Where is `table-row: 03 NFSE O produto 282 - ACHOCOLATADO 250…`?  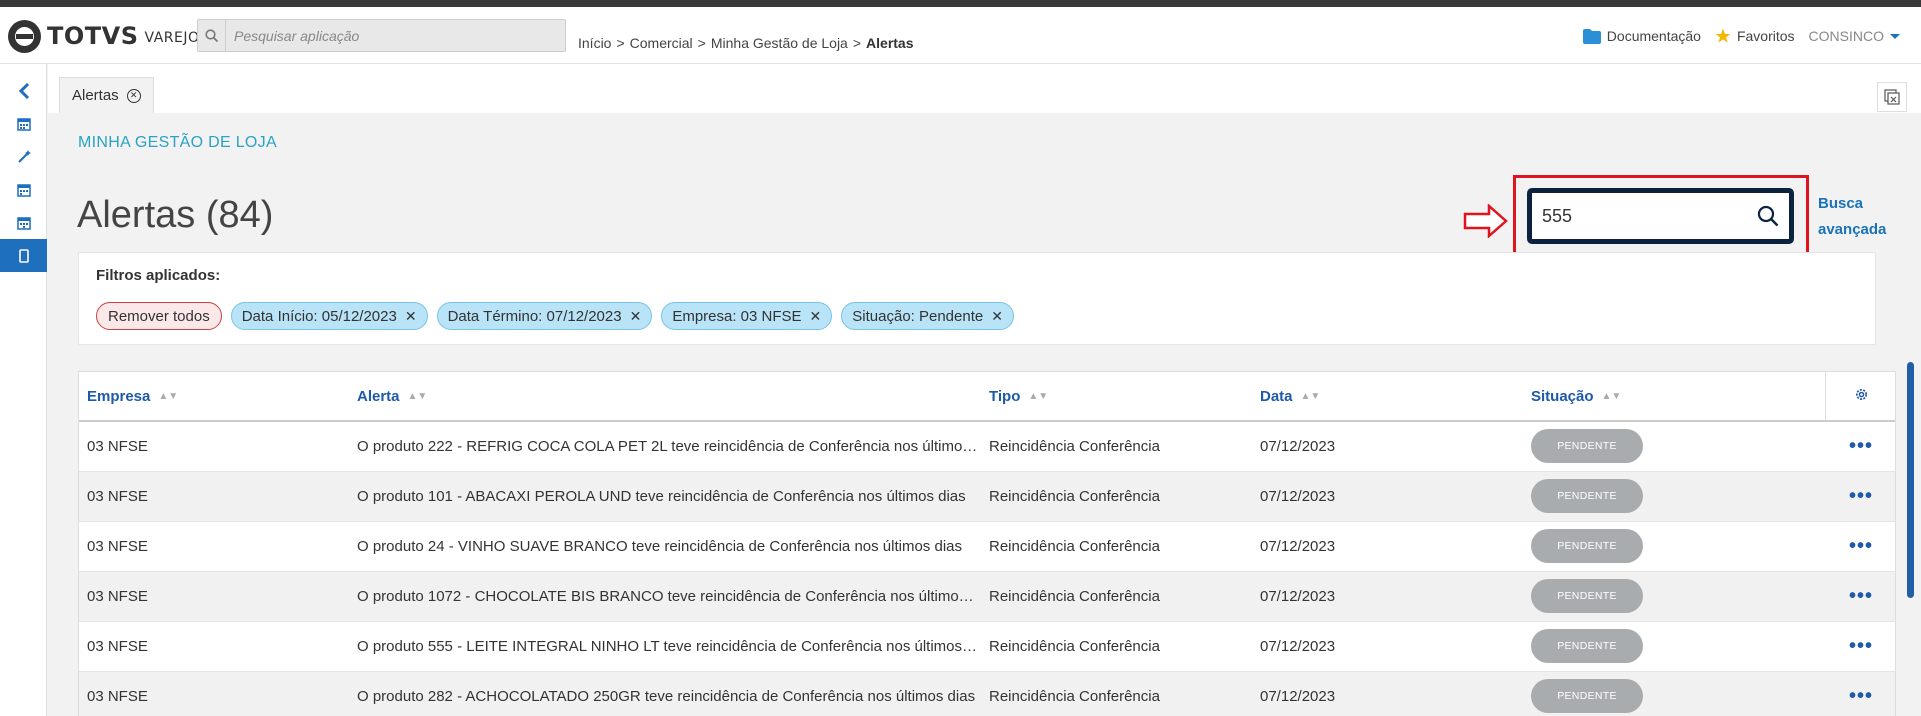
table-row: 03 NFSE O produto 282 - ACHOCOLATADO 250… is located at coordinates (987, 693).